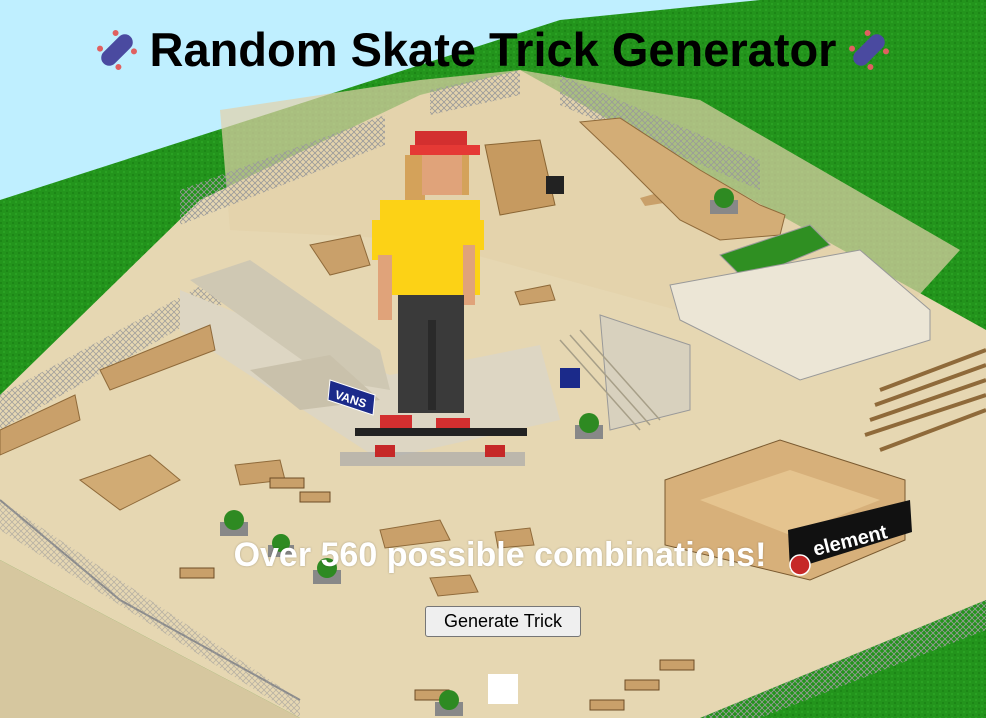 The image size is (986, 718). I want to click on combinations-subtitle: Over 560 possible combinations!, so click(500, 555).